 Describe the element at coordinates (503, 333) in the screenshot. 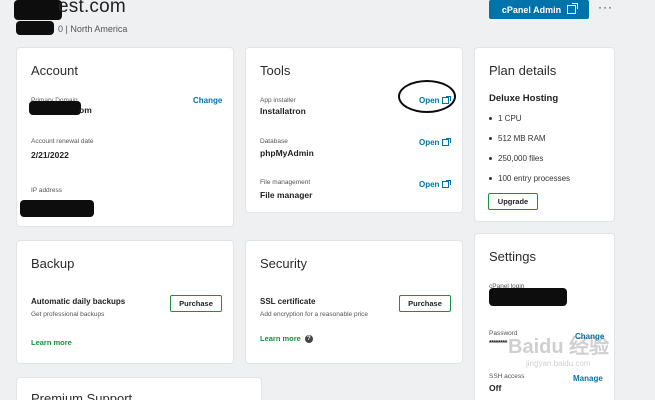

I see `password-label: Password` at that location.